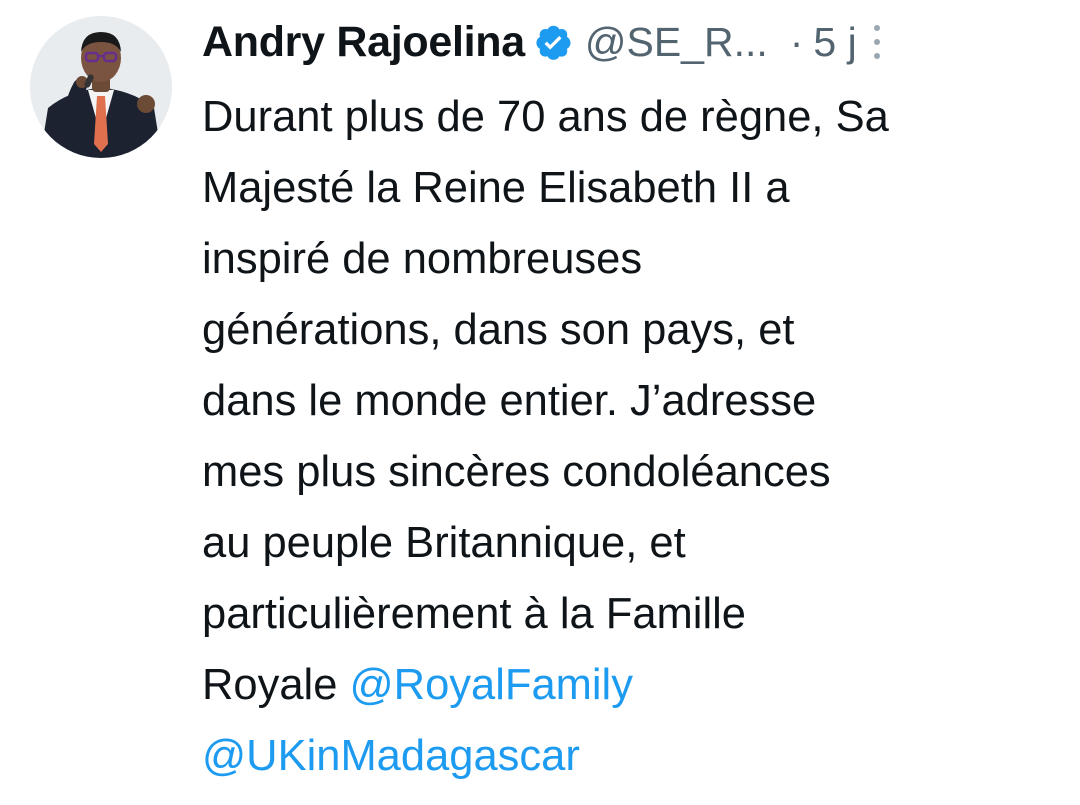 The width and height of the screenshot is (1080, 805). I want to click on mention-royal-family-link: @RoyalFamily, so click(491, 685).